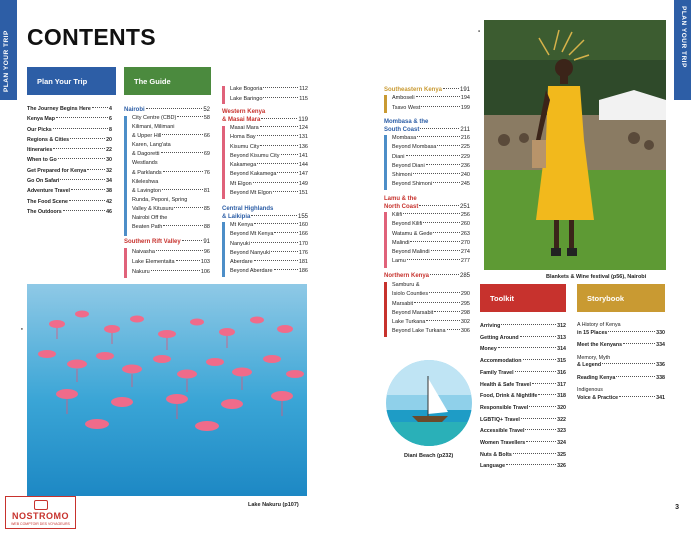 Image resolution: width=691 pixels, height=535 pixels. What do you see at coordinates (431, 252) in the screenshot?
I see `toc-entry: Beyond Malindi 274` at bounding box center [431, 252].